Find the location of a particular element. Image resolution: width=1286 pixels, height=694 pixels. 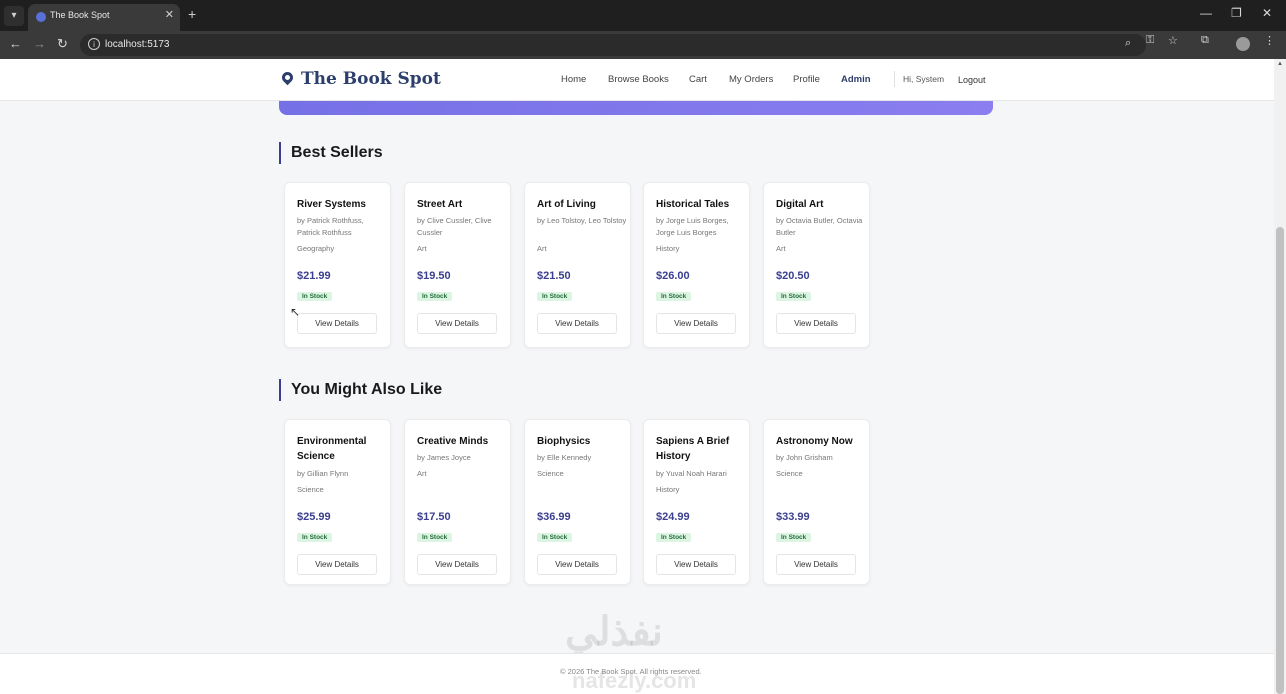

book-price: $21.50 is located at coordinates (554, 276).